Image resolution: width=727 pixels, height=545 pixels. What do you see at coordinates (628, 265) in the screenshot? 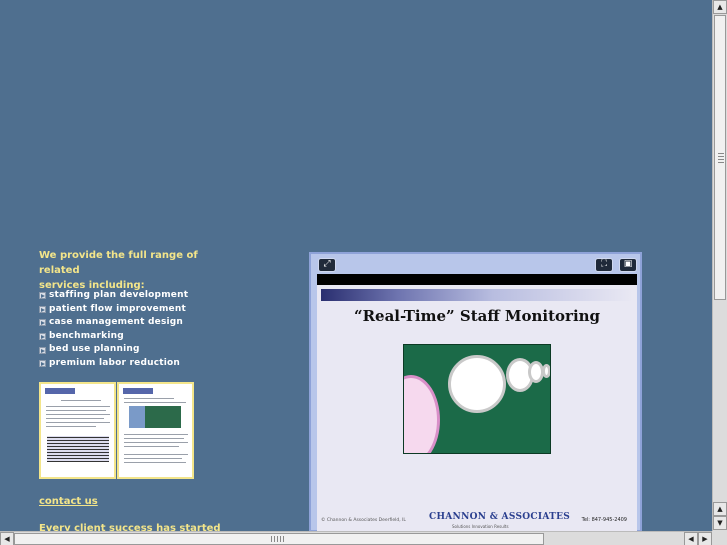
I see `window-icon: ▣` at bounding box center [628, 265].